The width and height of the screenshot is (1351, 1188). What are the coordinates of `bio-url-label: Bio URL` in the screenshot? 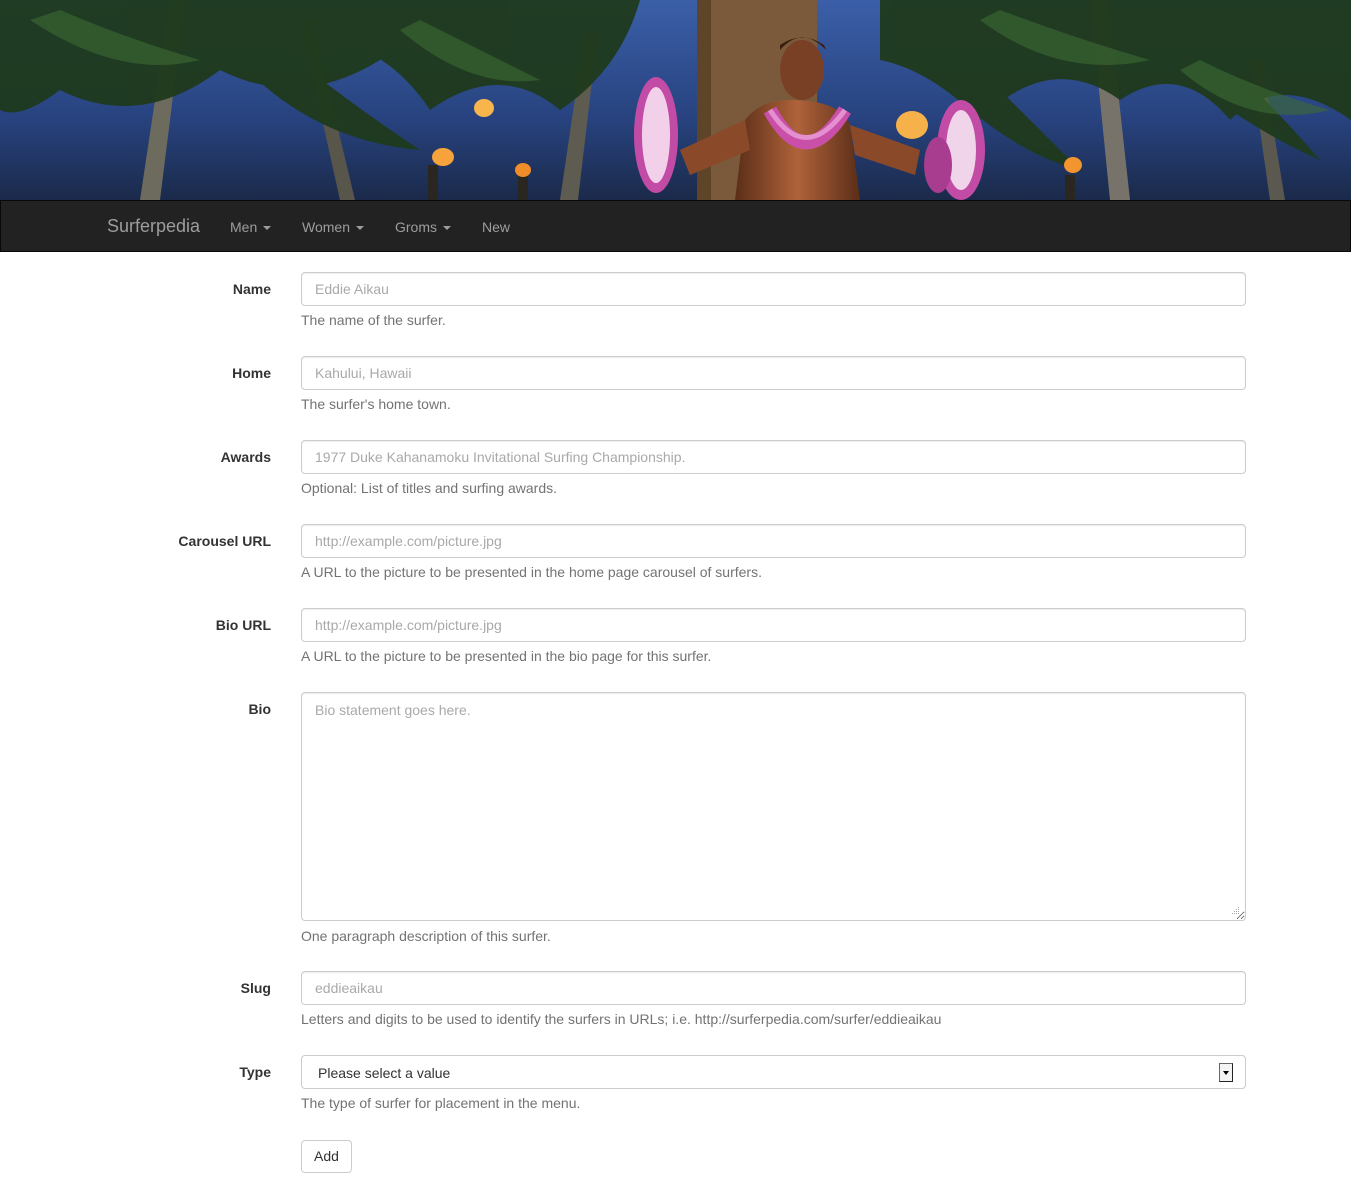 It's located at (243, 625).